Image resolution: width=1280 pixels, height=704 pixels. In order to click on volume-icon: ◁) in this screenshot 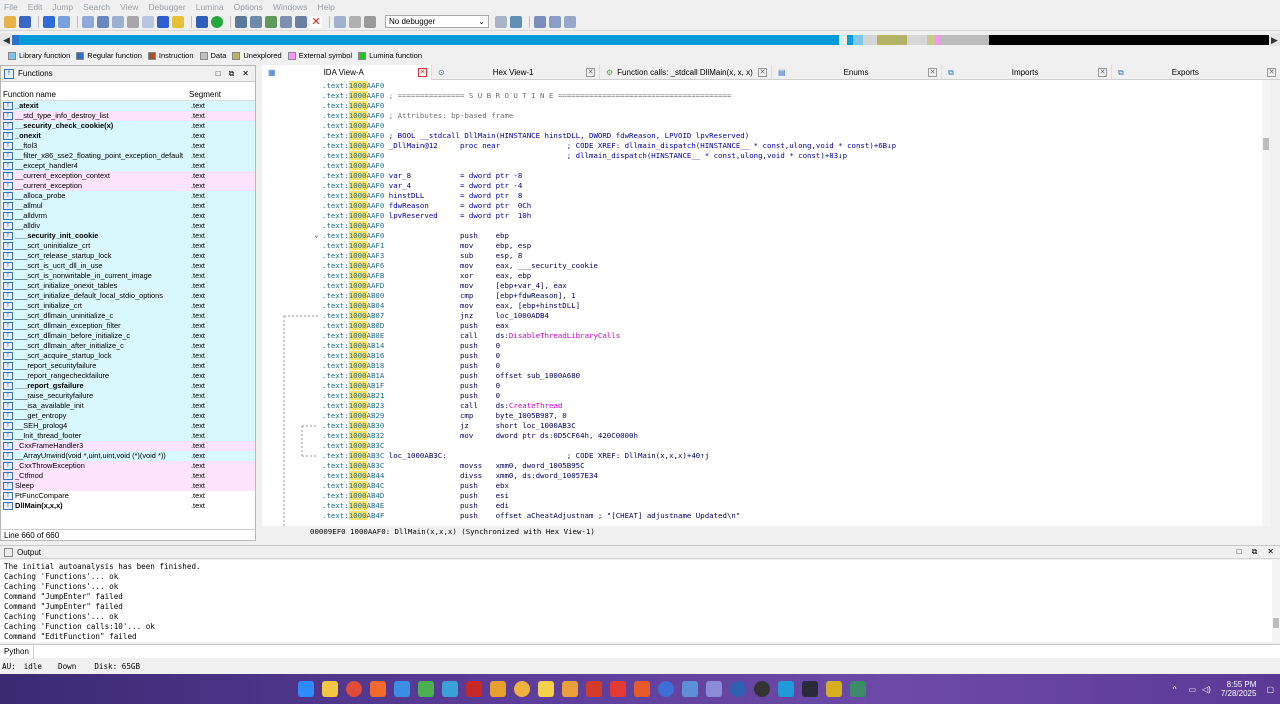, I will do `click(1206, 689)`.